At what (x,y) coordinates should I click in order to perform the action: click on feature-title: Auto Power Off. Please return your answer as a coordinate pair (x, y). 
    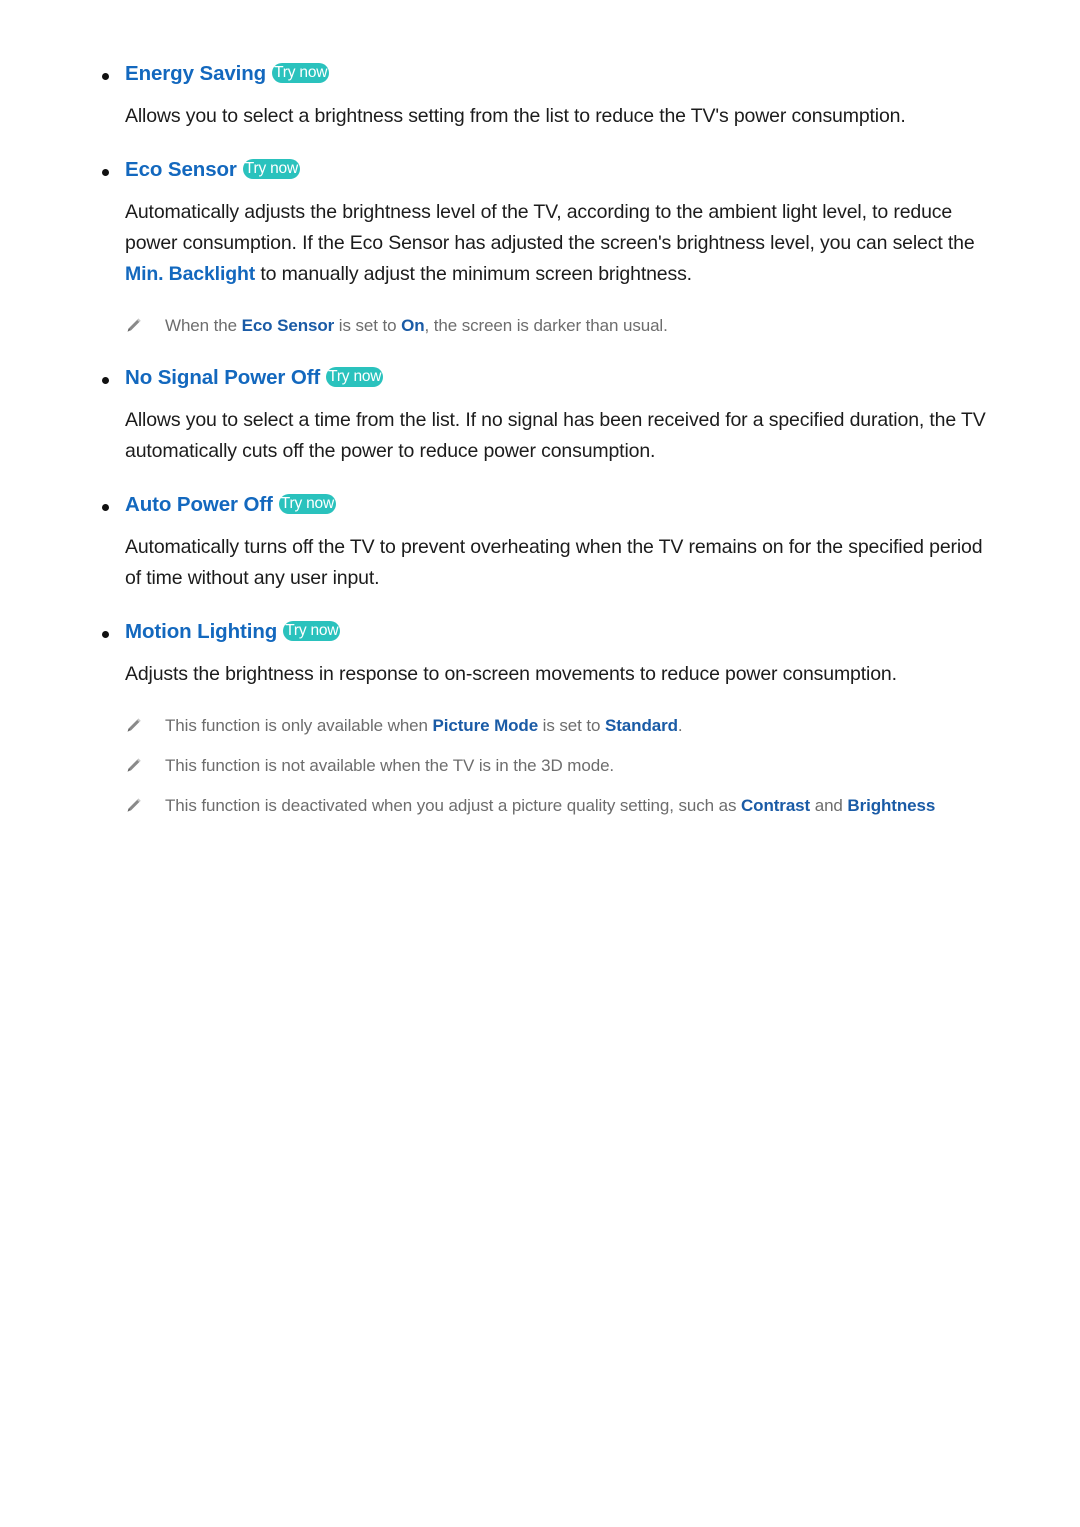
    Looking at the image, I should click on (199, 504).